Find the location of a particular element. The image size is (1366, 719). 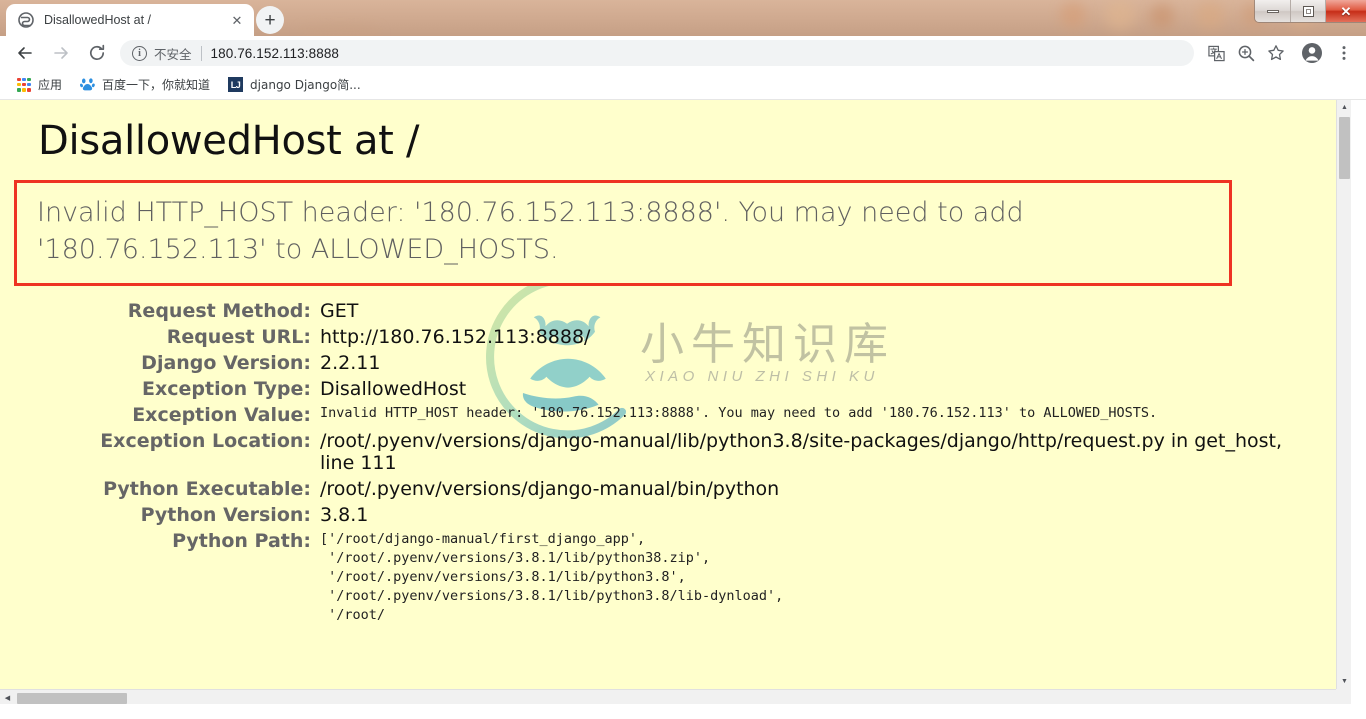

minimize-button is located at coordinates (1272, 11).